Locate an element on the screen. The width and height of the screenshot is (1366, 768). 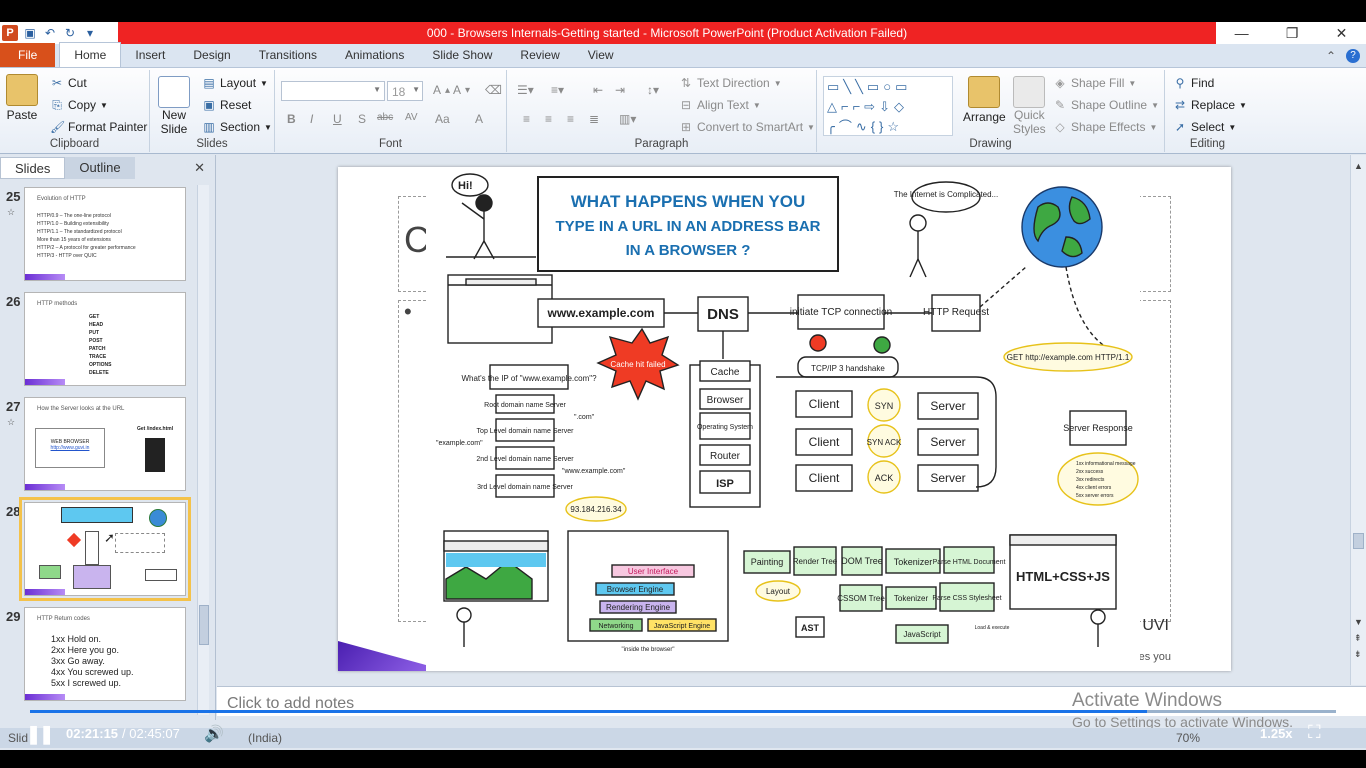
align-right-icon: ≡ is located at coordinates (570, 119).